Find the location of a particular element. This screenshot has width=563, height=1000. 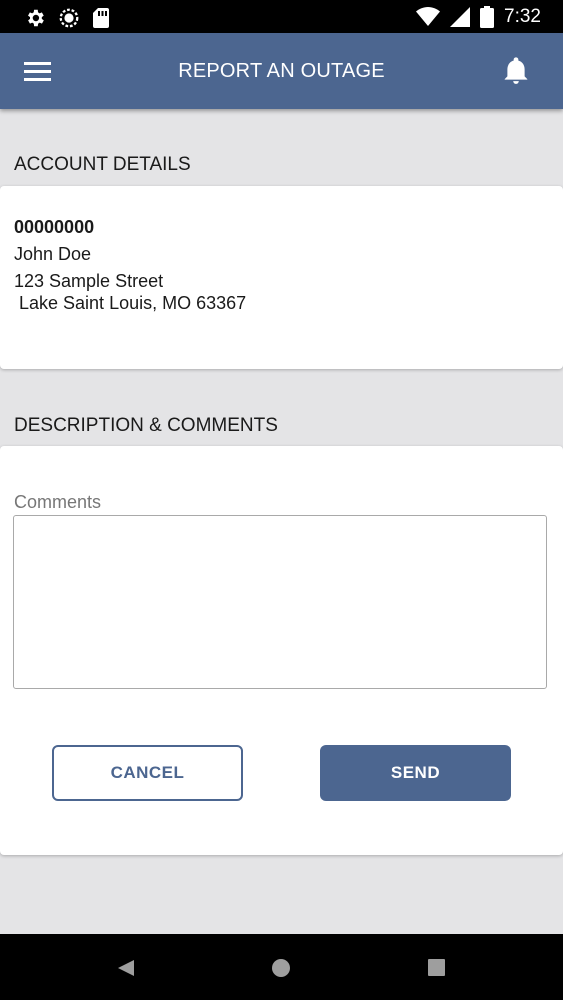

sync-icon is located at coordinates (69, 18).